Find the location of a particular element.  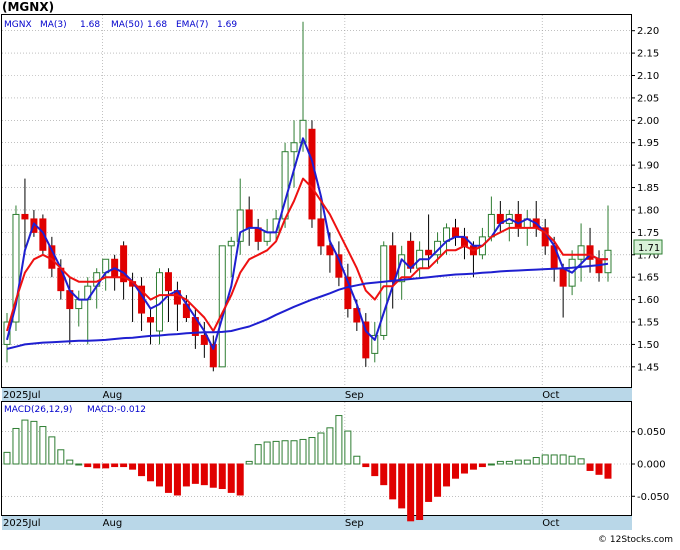

current-price-tag: 1.71 is located at coordinates (649, 248).